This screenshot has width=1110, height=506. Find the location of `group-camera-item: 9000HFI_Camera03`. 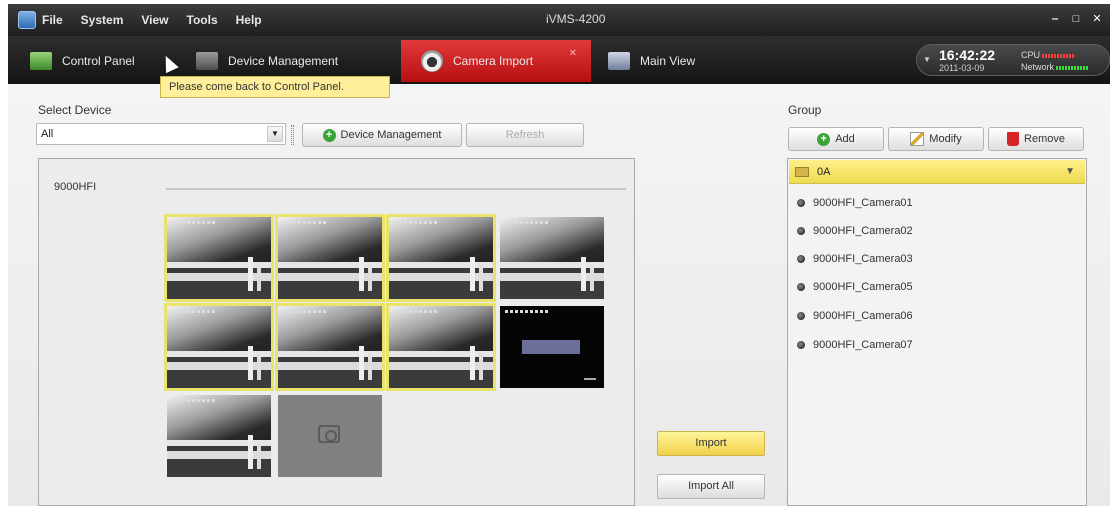

group-camera-item: 9000HFI_Camera03 is located at coordinates (855, 259).